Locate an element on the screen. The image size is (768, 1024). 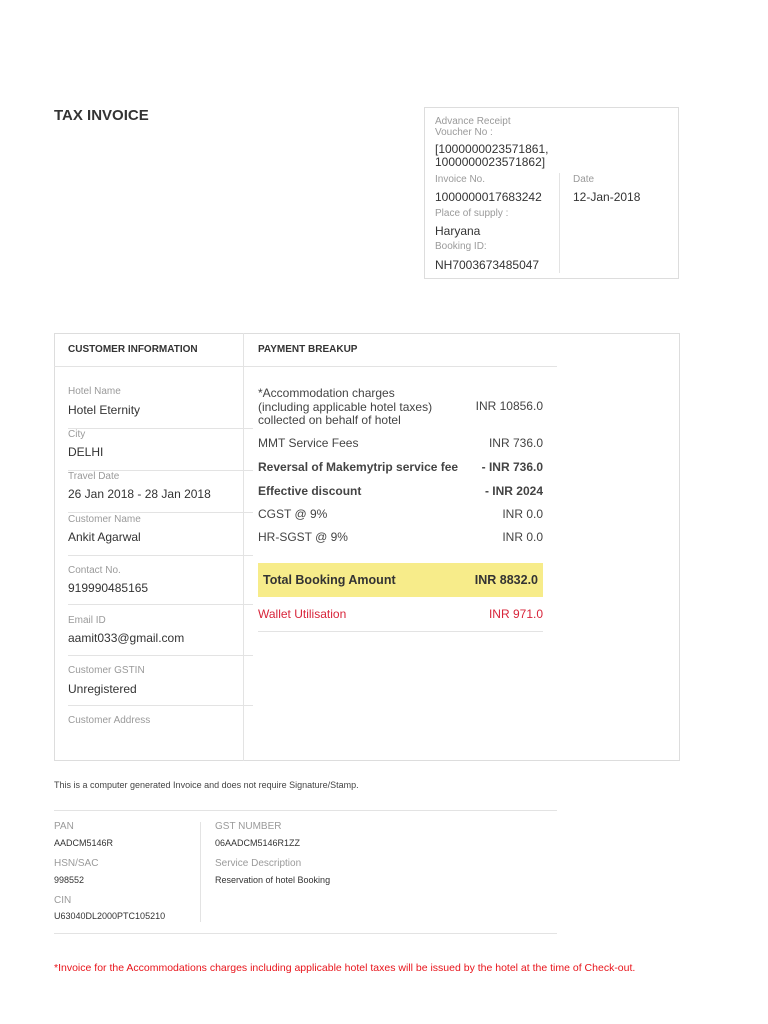
row-amount: INR 736.0 is located at coordinates (515, 443).